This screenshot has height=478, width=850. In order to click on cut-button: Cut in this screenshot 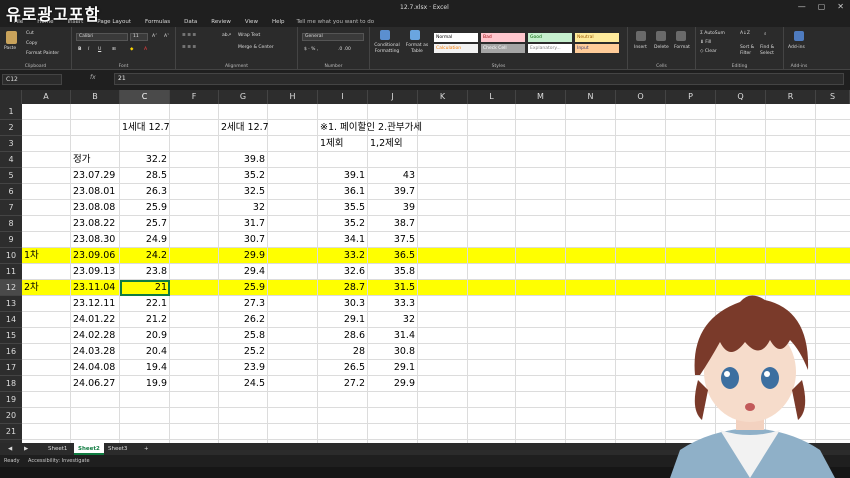, I will do `click(30, 33)`.